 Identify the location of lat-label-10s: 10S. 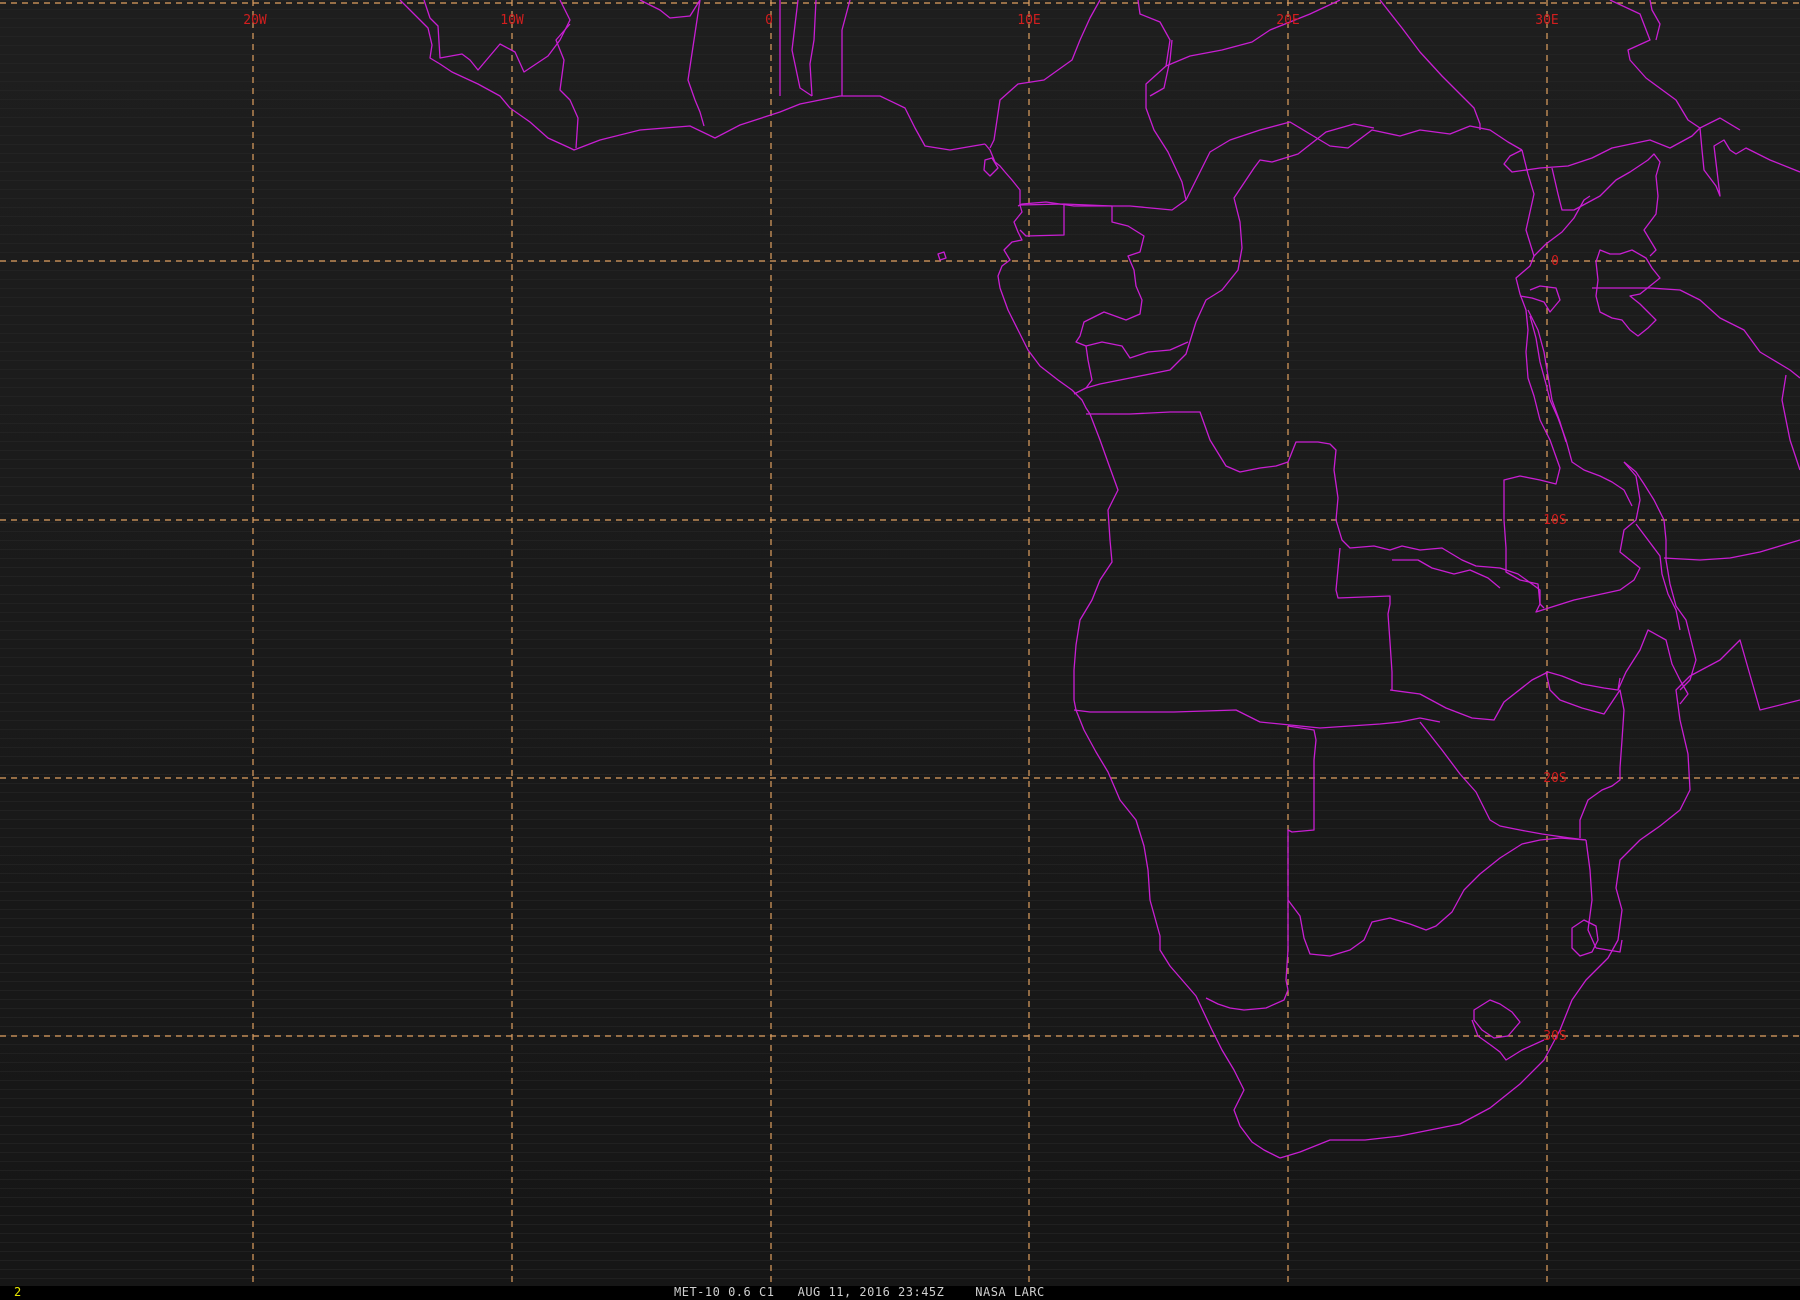
(1554, 520).